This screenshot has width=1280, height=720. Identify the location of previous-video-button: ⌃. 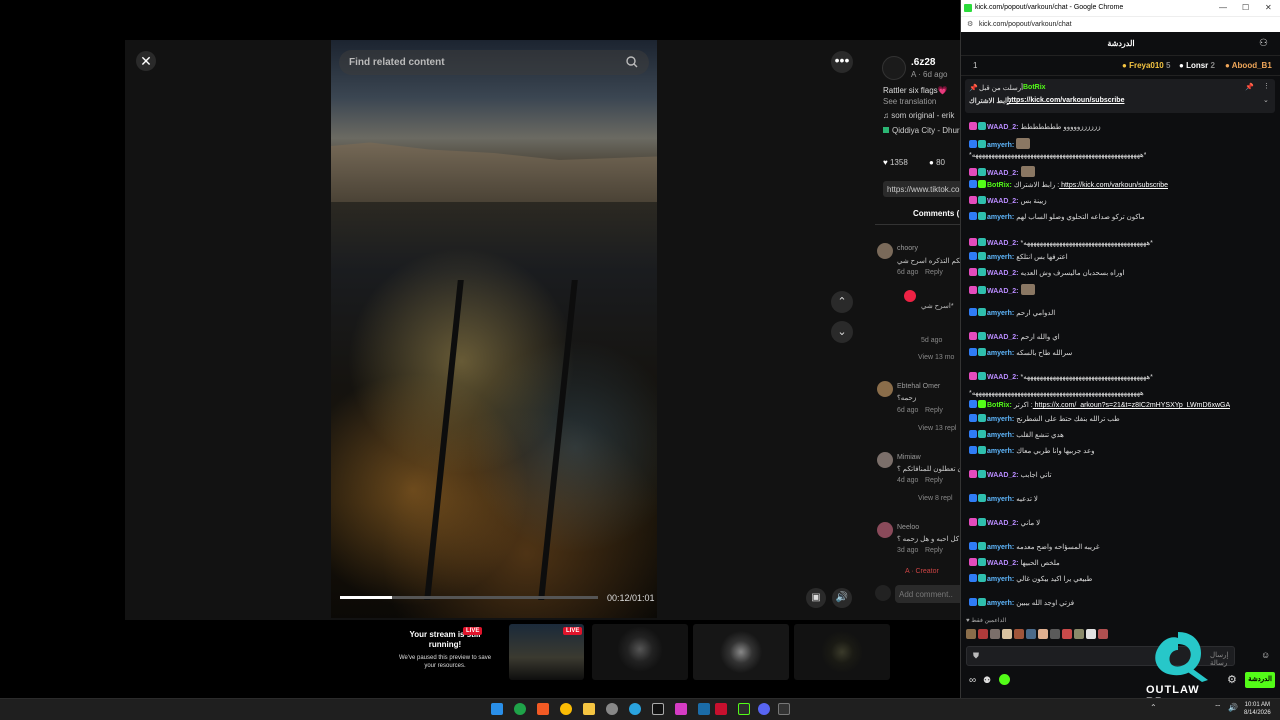
(842, 302).